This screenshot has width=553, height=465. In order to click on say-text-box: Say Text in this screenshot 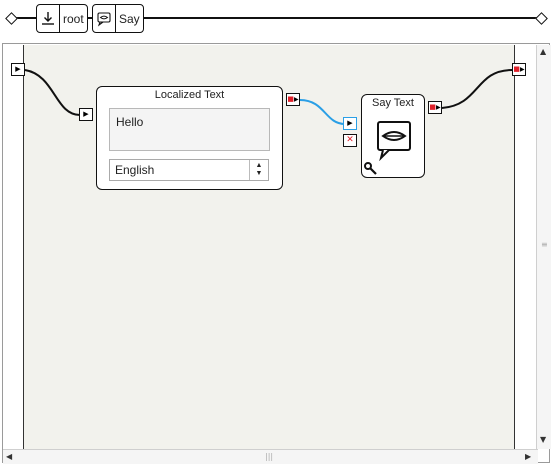, I will do `click(393, 136)`.